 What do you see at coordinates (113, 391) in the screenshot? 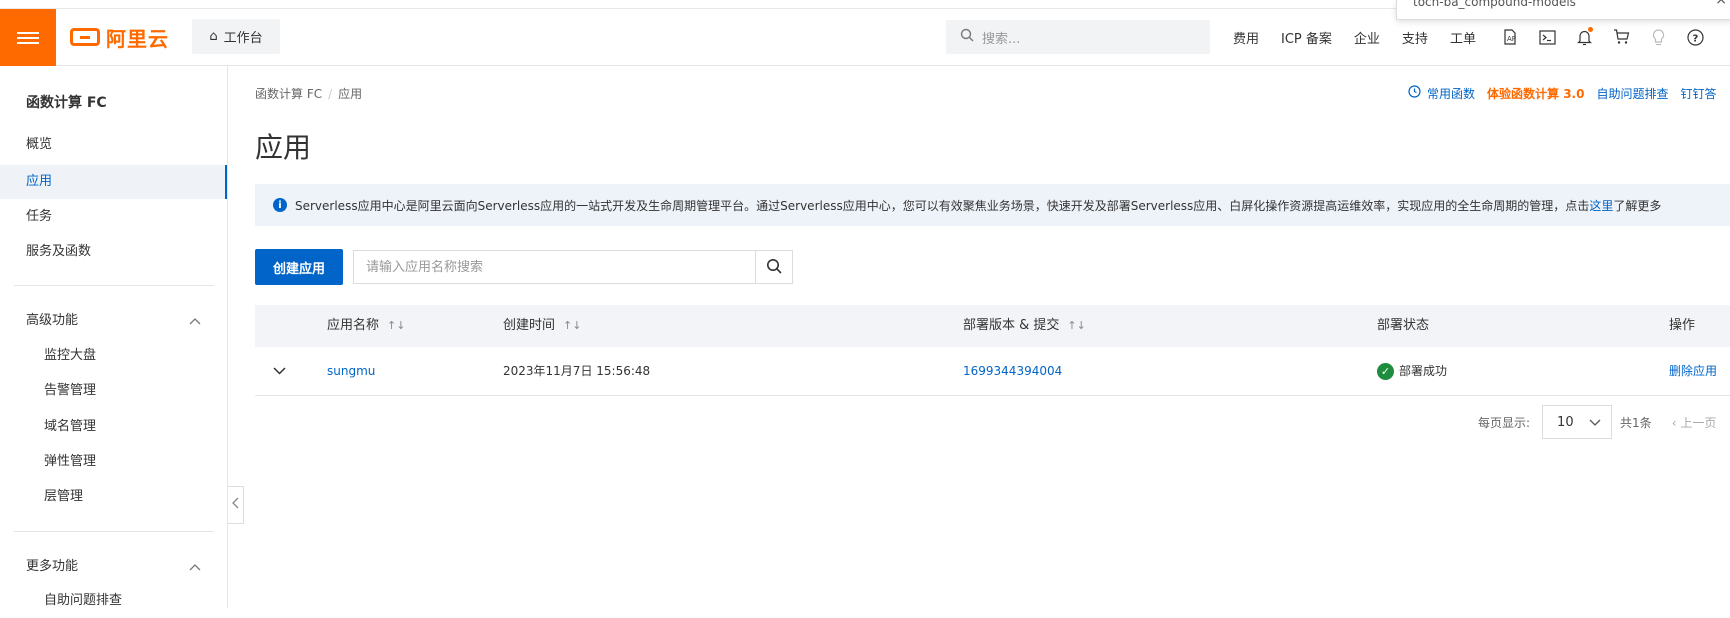
I see `sidebar-item-alerts: 告警管理` at bounding box center [113, 391].